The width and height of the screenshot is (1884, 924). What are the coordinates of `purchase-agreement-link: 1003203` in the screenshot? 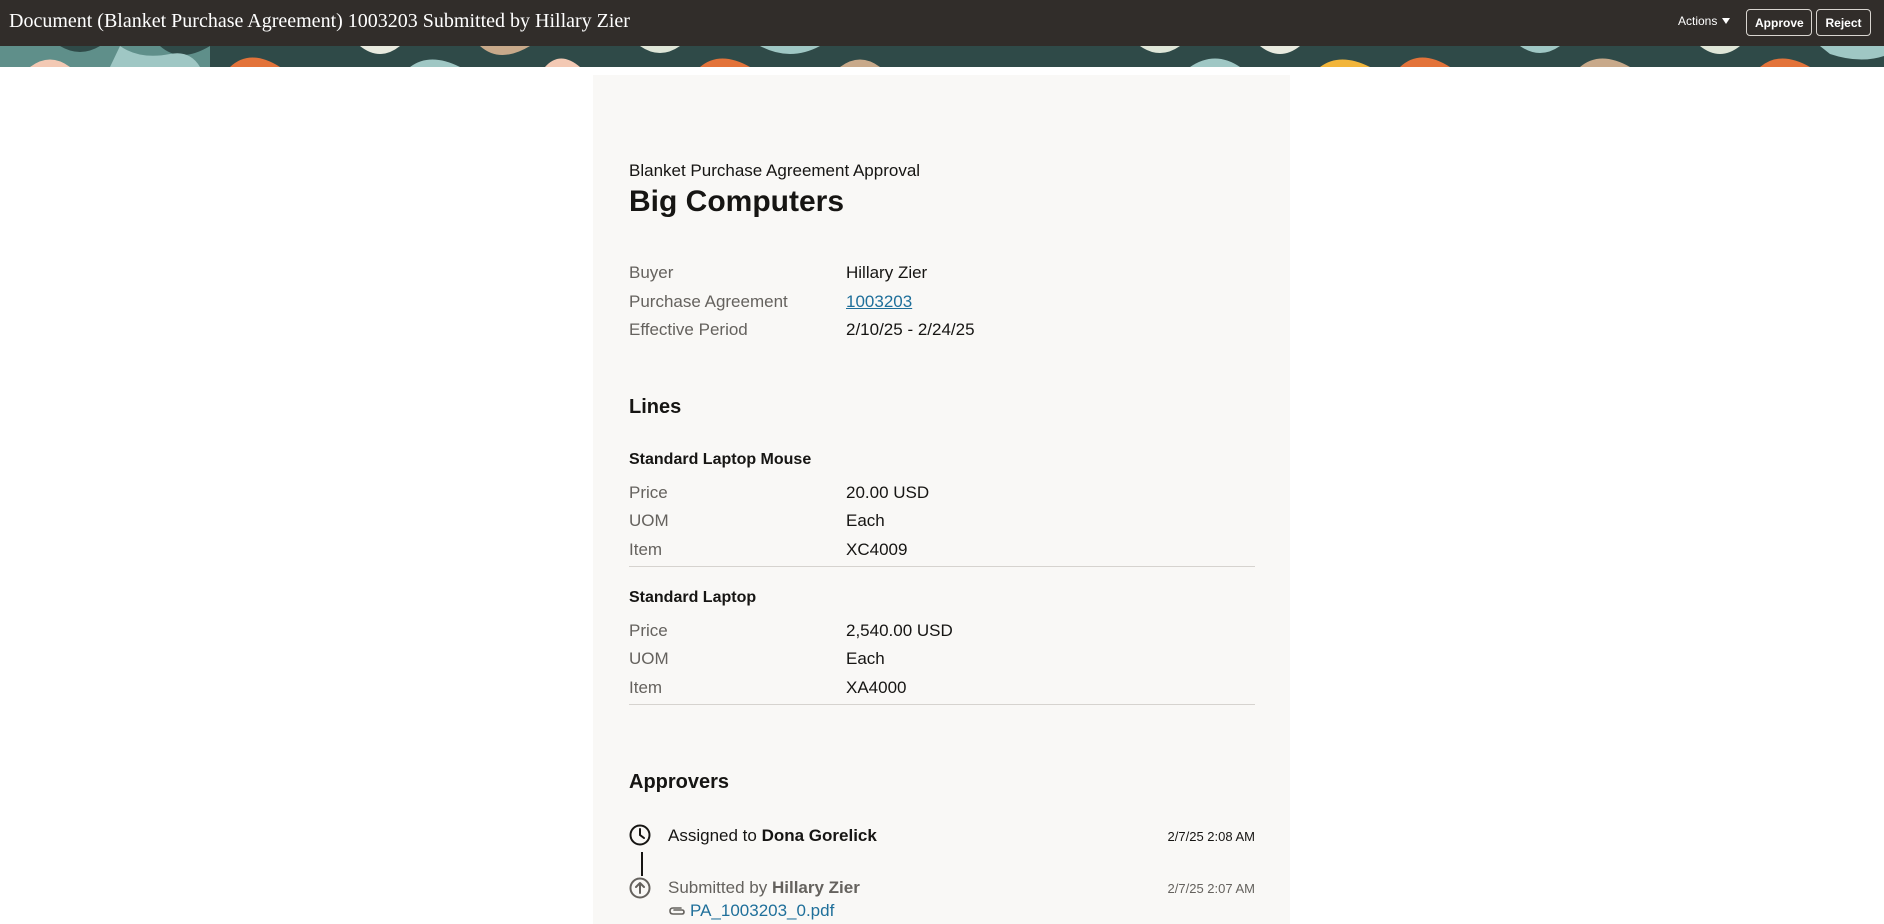 It's located at (879, 302).